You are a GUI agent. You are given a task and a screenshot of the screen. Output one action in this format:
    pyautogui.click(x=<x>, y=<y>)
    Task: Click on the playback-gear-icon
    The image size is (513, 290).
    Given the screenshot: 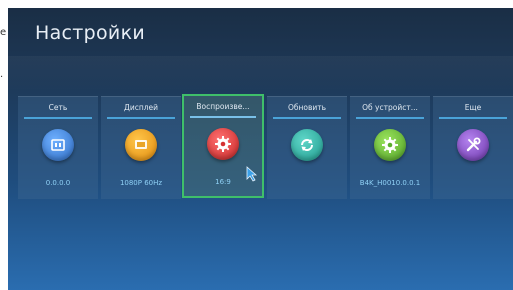 What is the action you would take?
    pyautogui.click(x=223, y=144)
    